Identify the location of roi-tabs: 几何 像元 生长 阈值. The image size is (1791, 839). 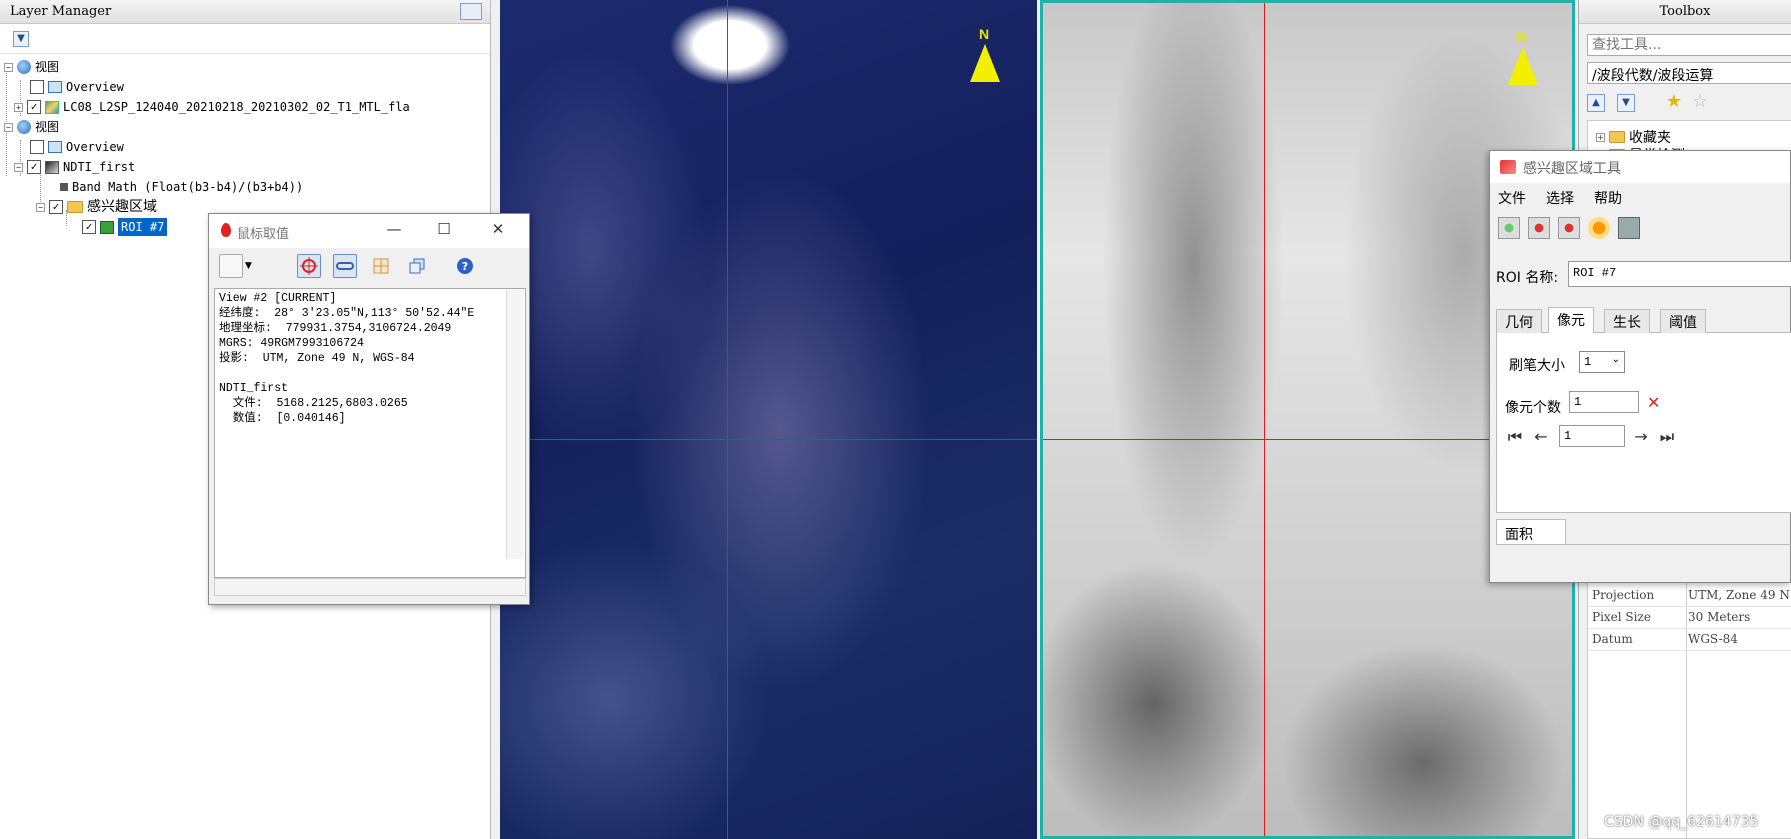
(1643, 320).